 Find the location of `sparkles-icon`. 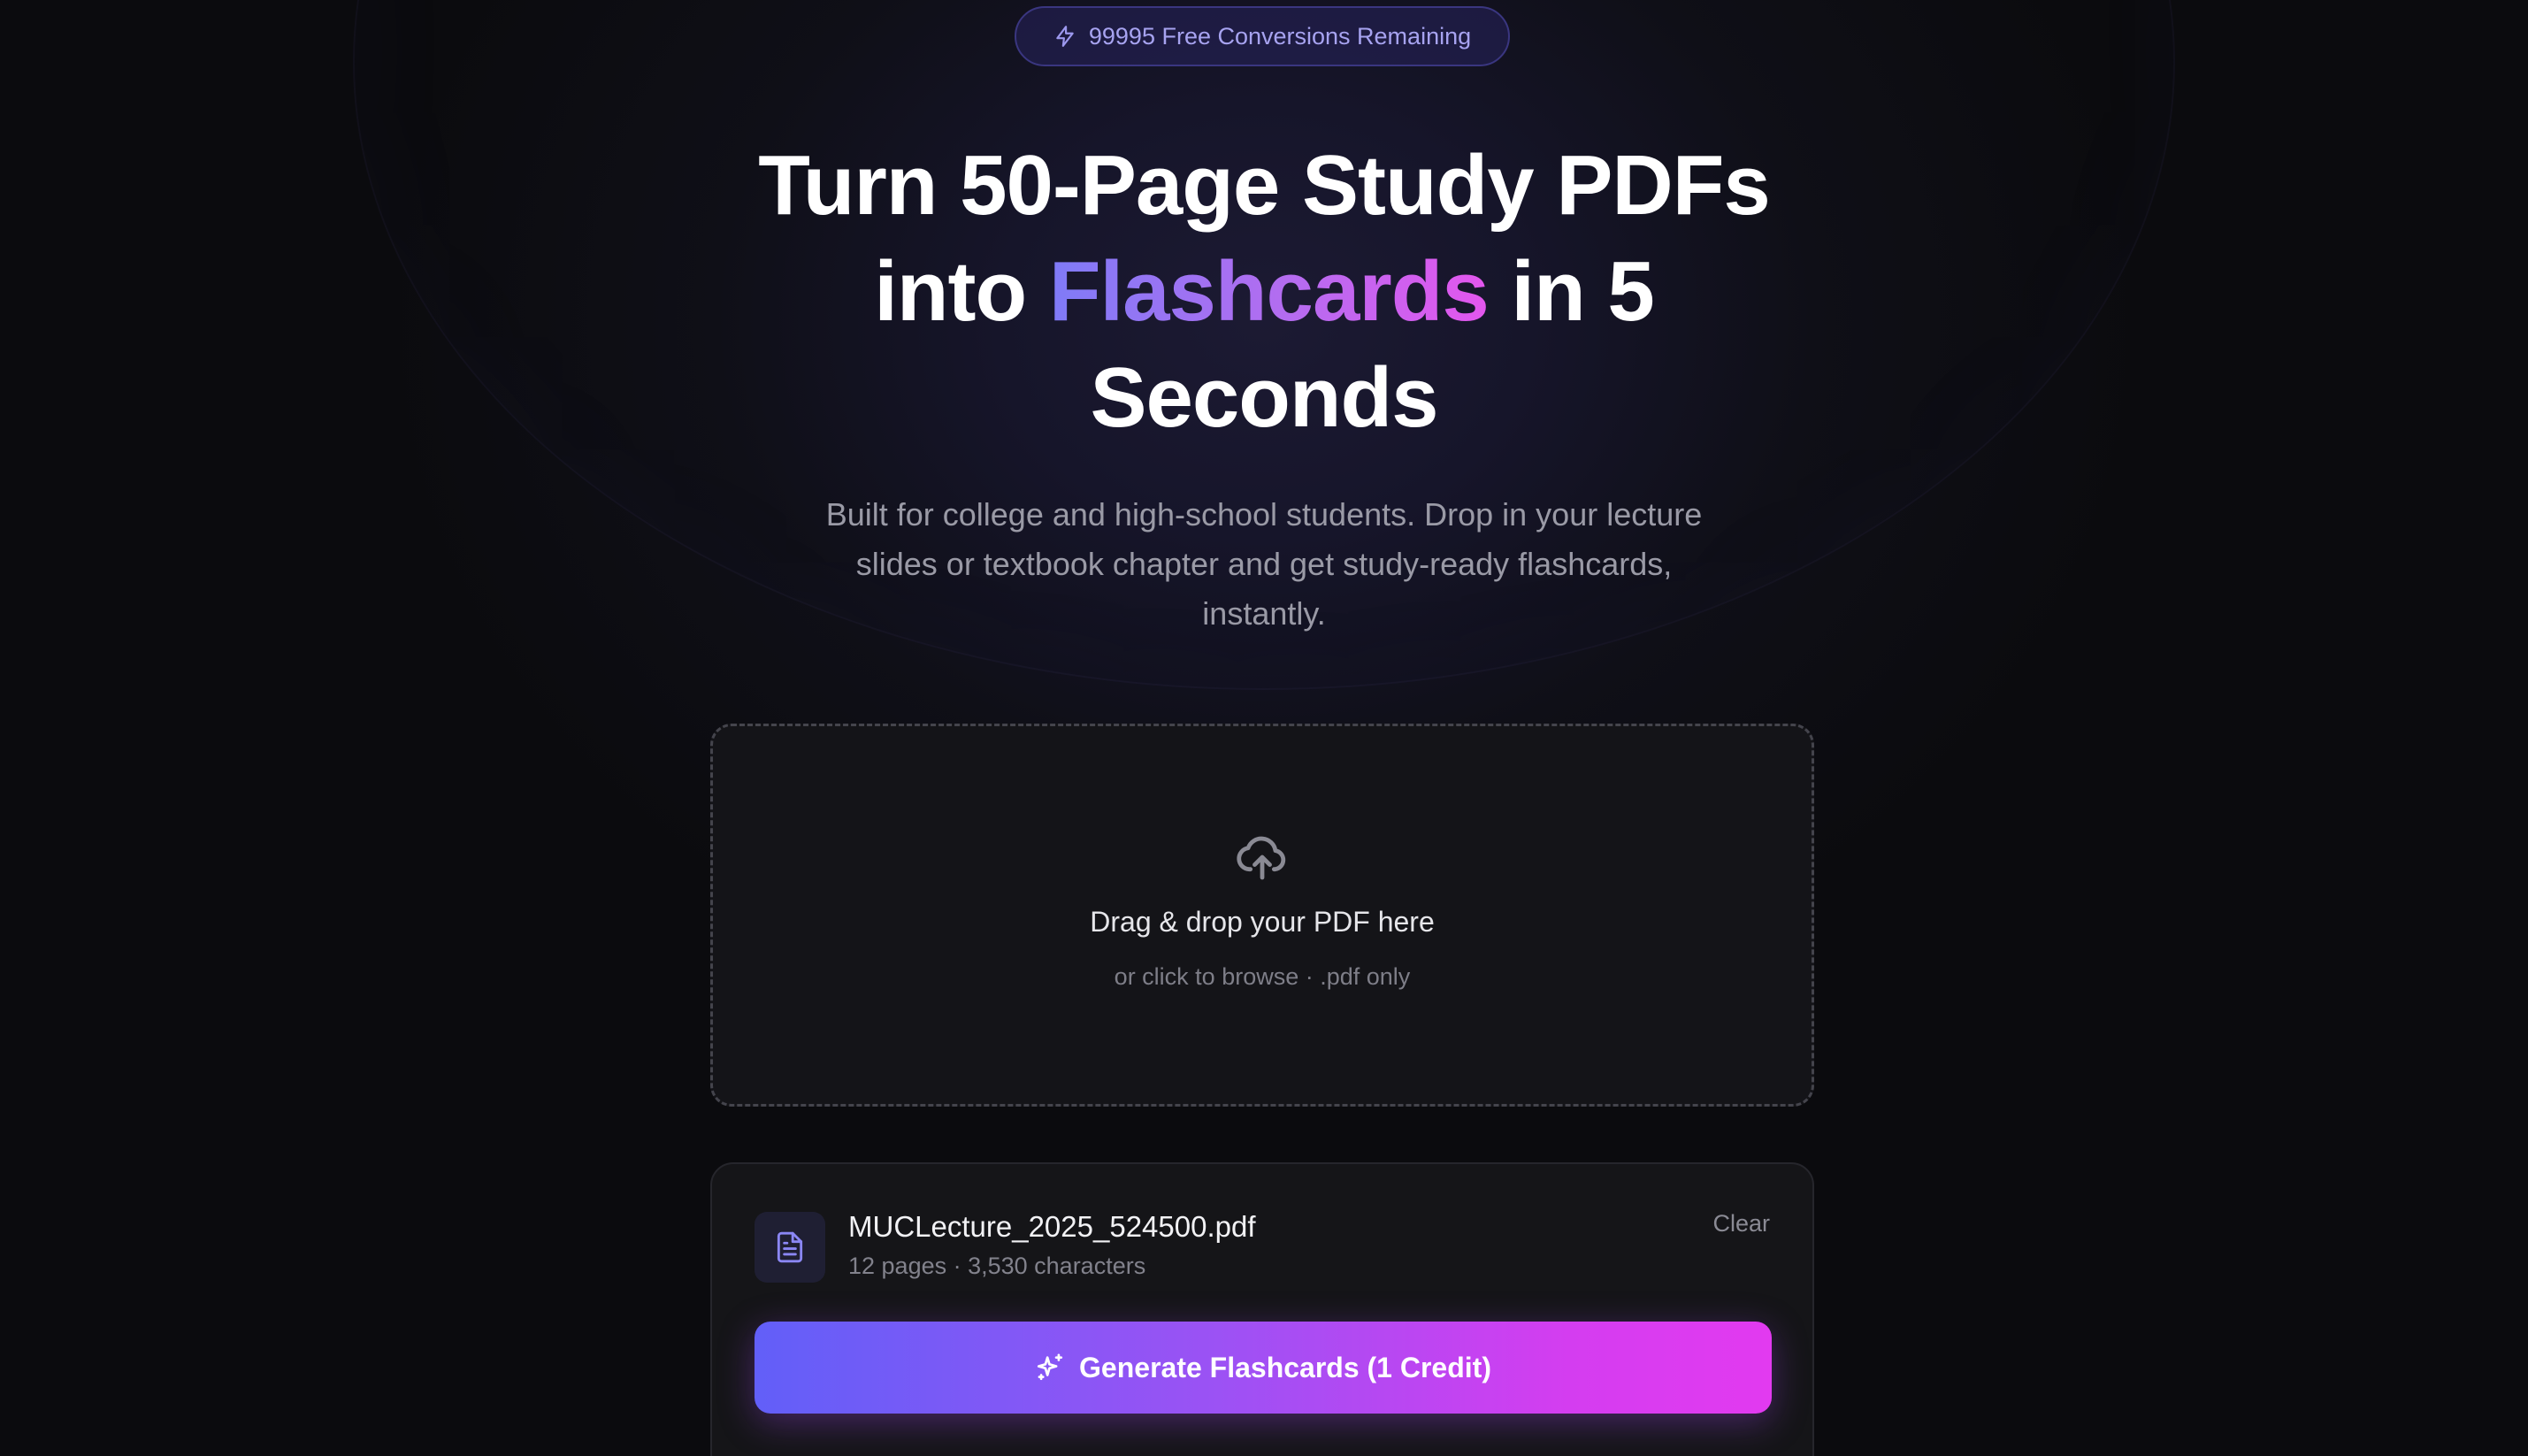

sparkles-icon is located at coordinates (1050, 1367).